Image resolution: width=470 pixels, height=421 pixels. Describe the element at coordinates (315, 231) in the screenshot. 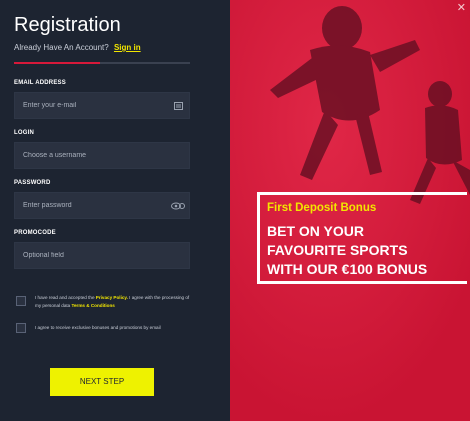

I see `promo-headline-line-1: BET ON YOUR` at that location.